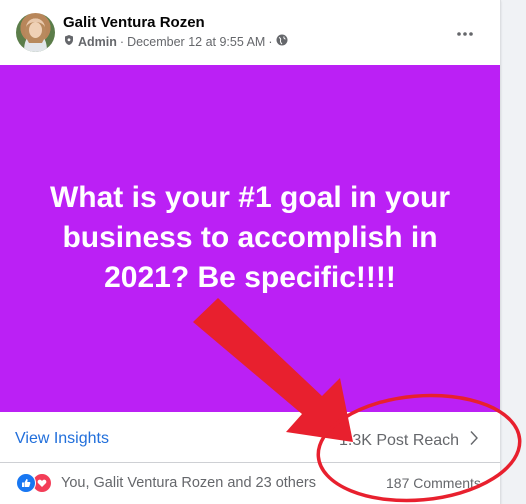 The height and width of the screenshot is (504, 526). I want to click on post-meta: Admin · December 12 at 9:55 AM ·, so click(175, 41).